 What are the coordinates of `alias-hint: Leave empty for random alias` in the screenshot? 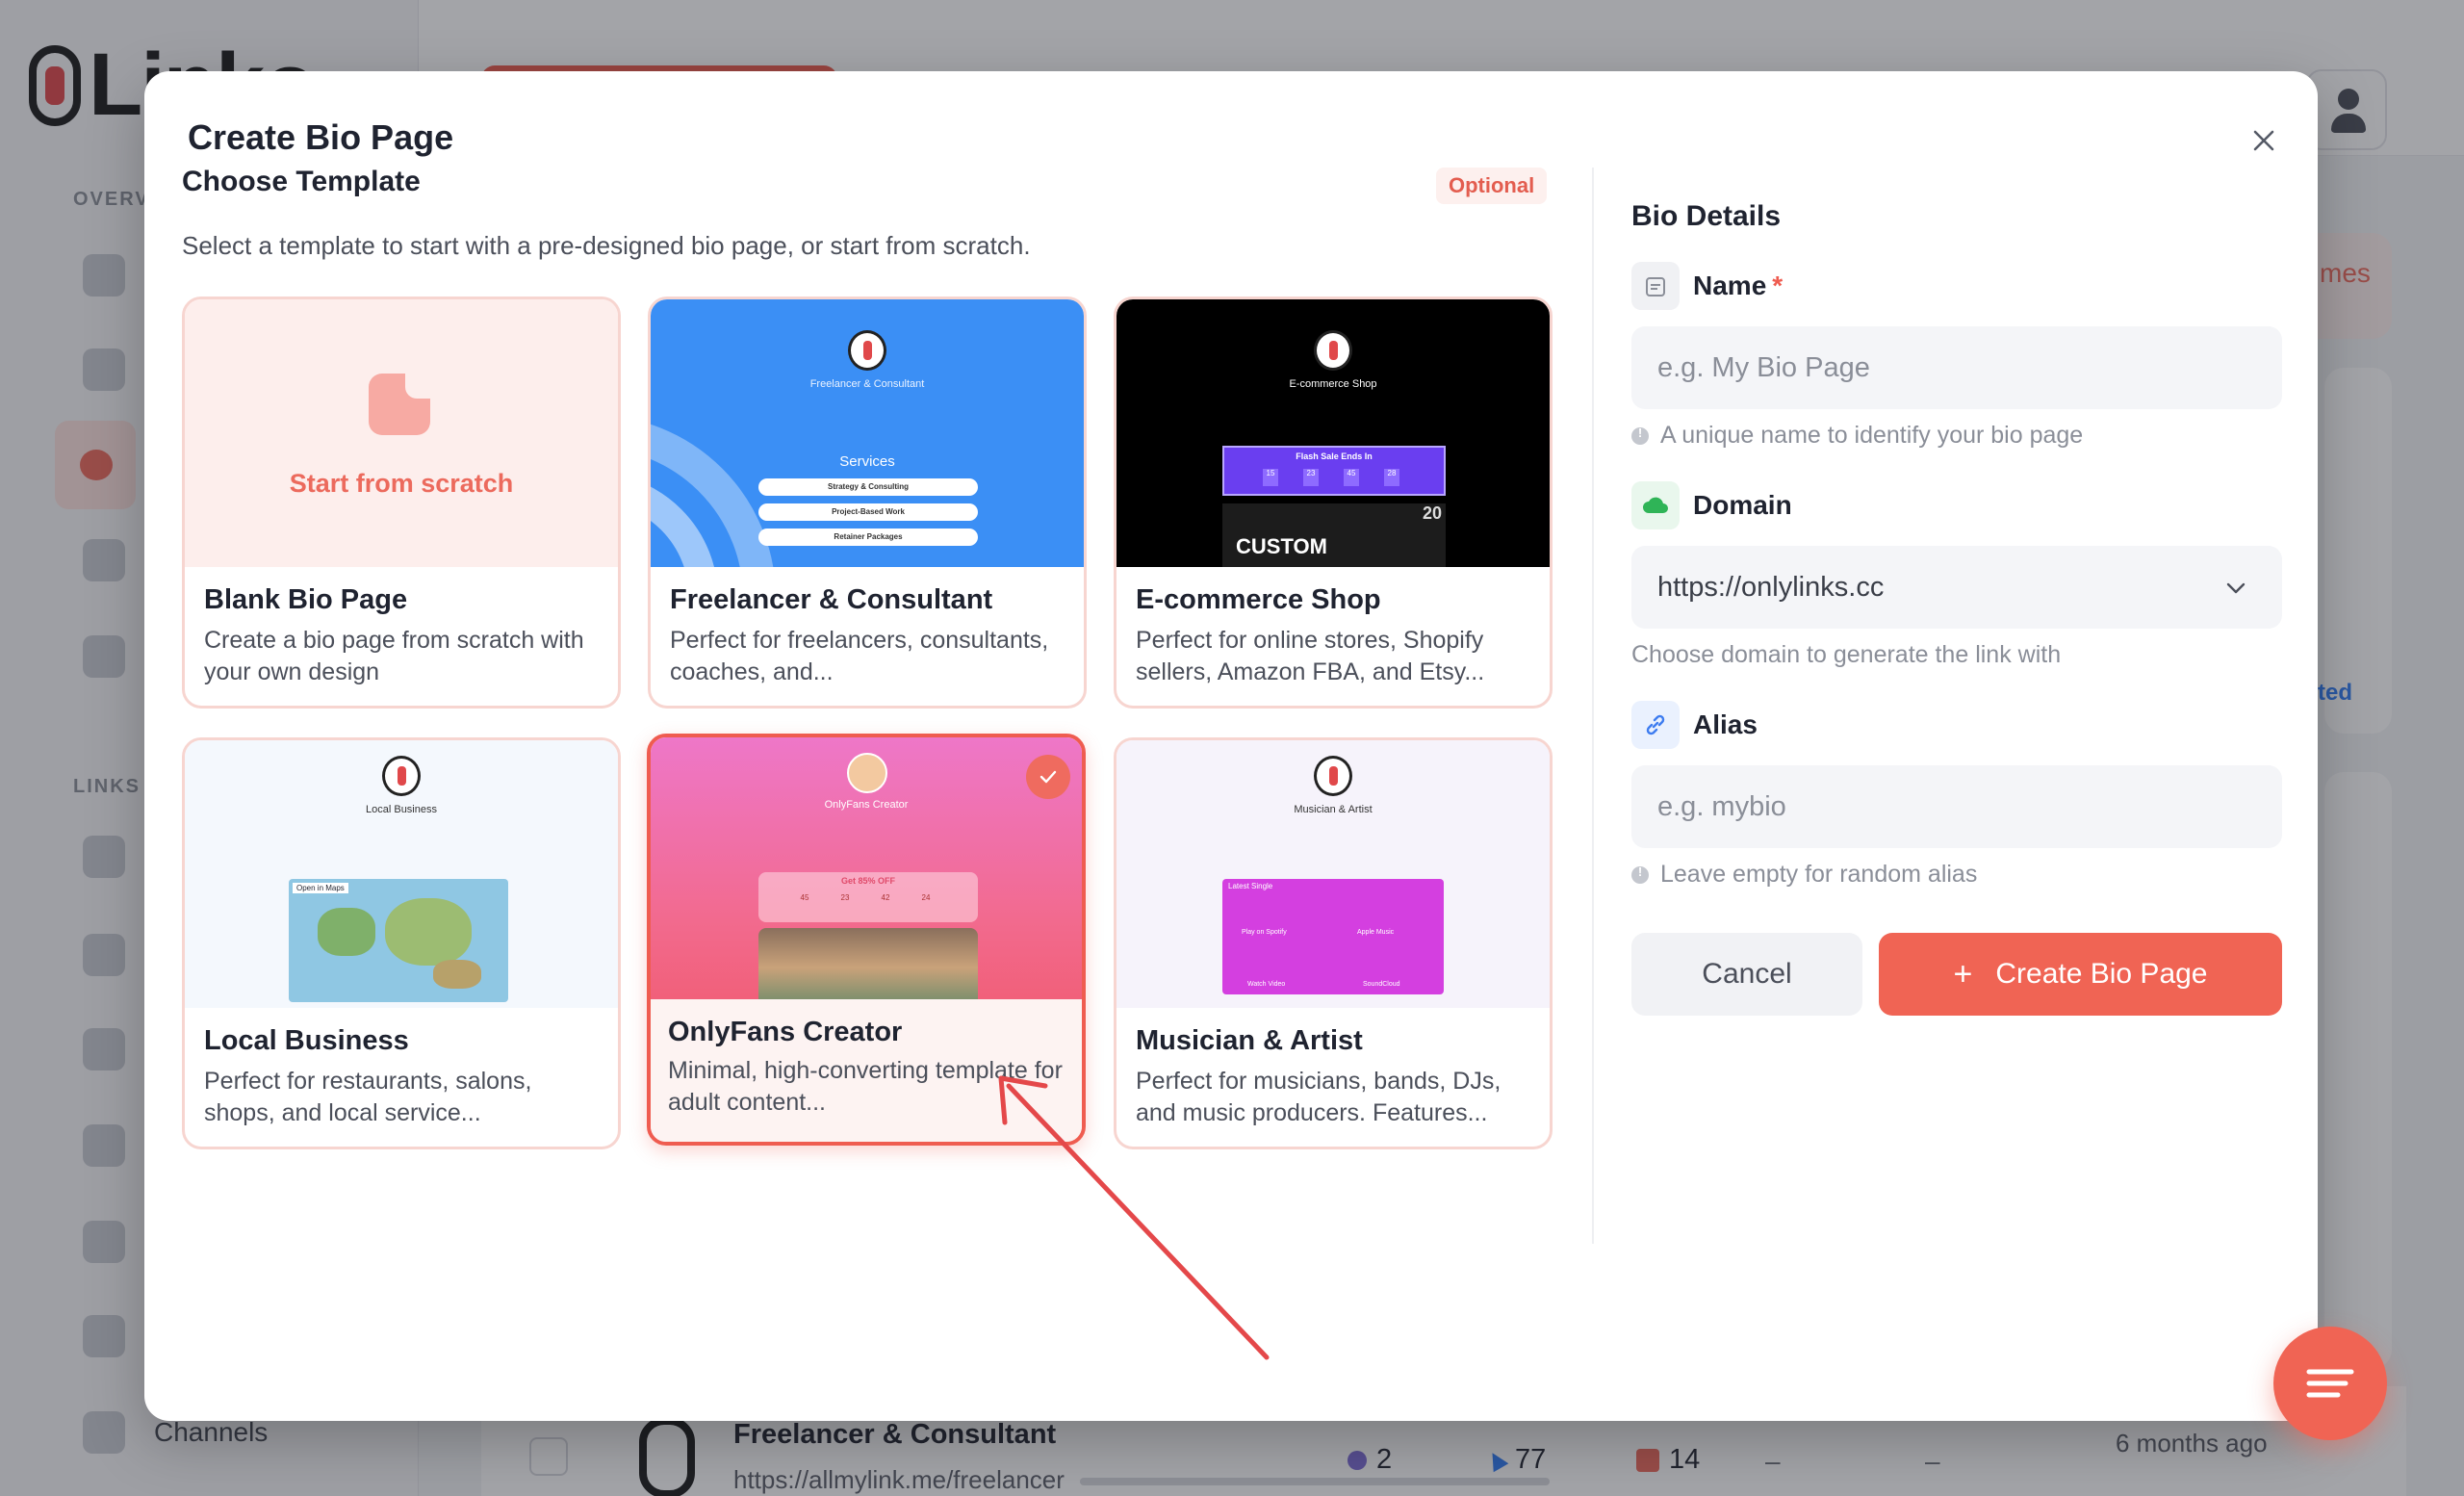 It's located at (1804, 875).